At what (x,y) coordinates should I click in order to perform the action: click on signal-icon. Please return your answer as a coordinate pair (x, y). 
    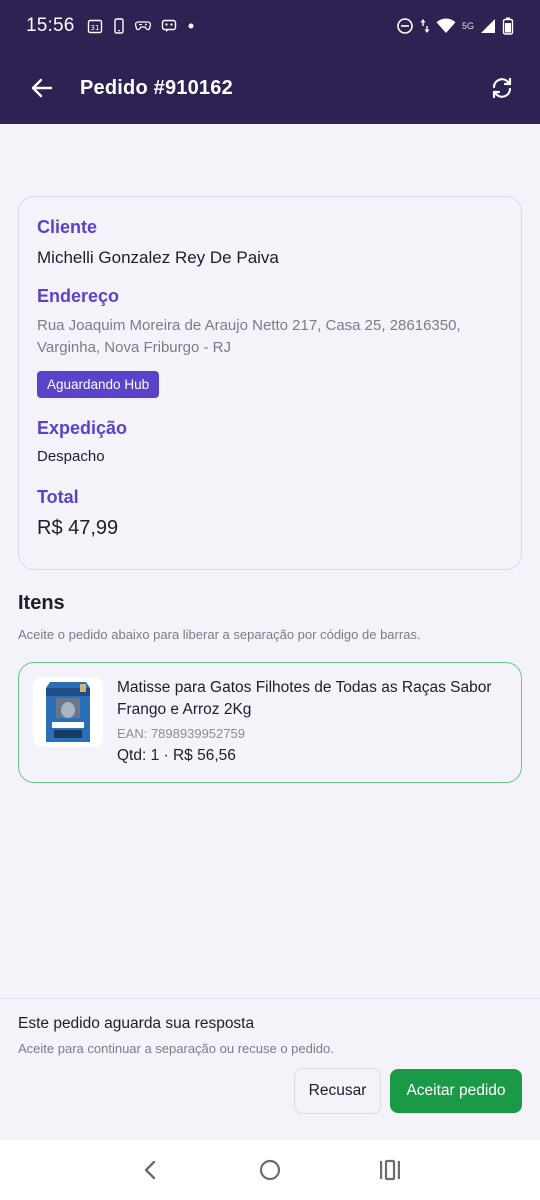
    Looking at the image, I should click on (488, 26).